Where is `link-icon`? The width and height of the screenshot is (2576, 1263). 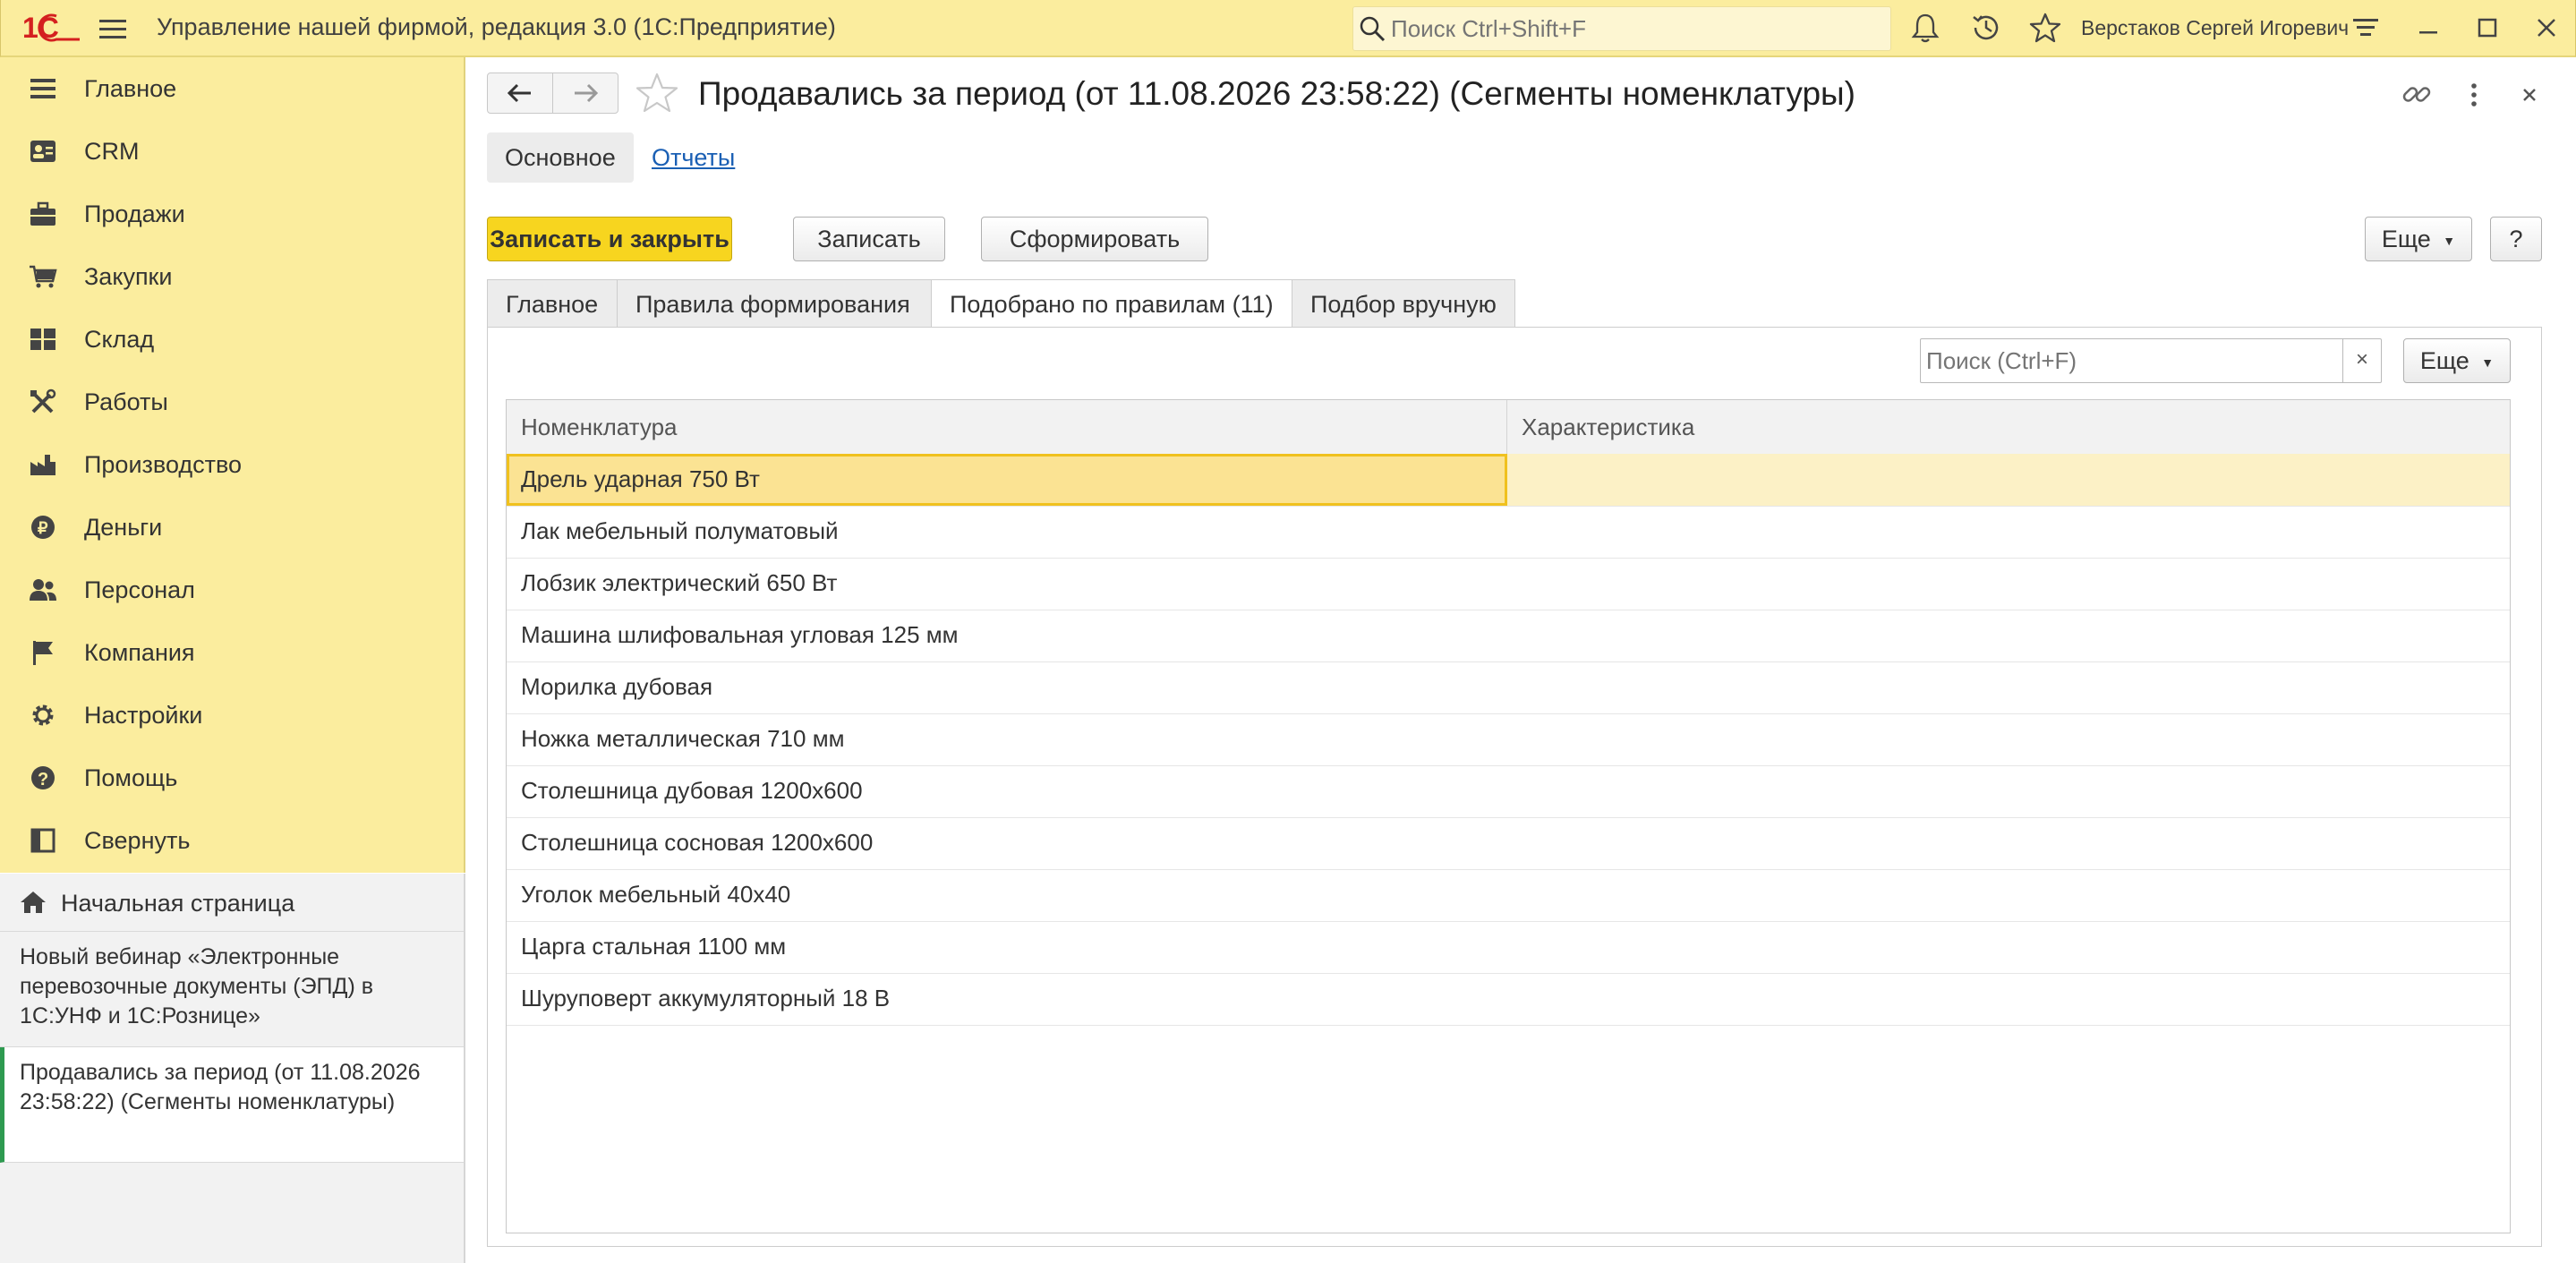
link-icon is located at coordinates (2417, 95).